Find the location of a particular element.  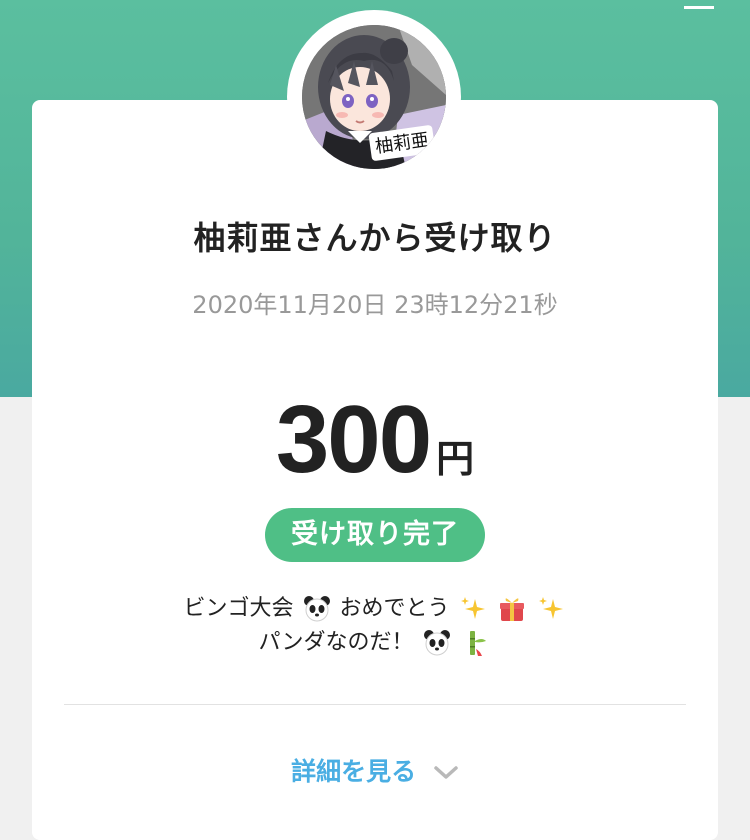

currency-unit: 円 is located at coordinates (455, 459).